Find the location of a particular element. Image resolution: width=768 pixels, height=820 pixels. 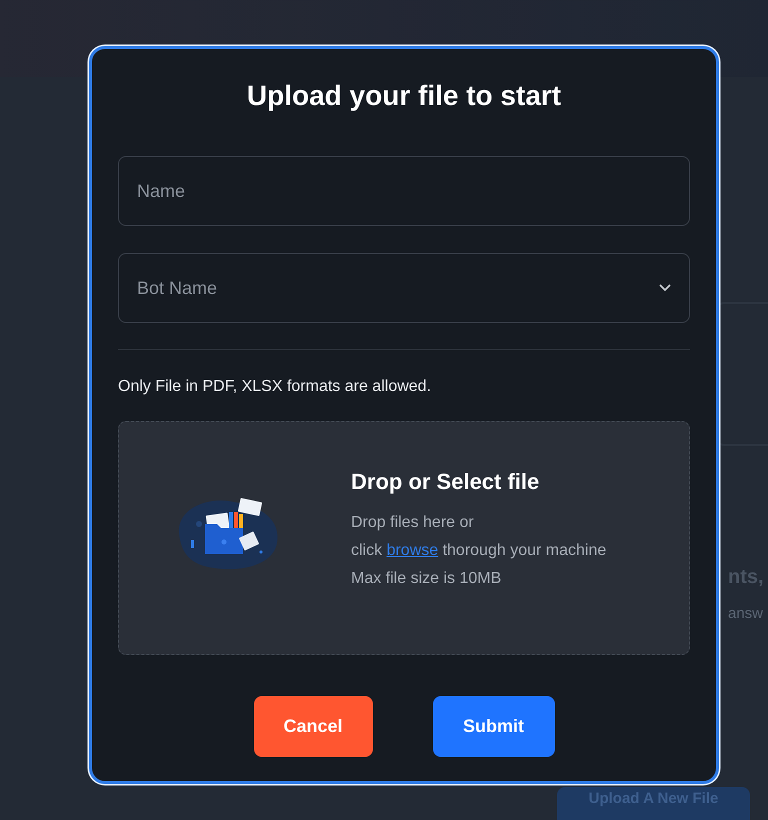

format-hint: Only File in PDF, XLSX formats are allowed. is located at coordinates (275, 387).